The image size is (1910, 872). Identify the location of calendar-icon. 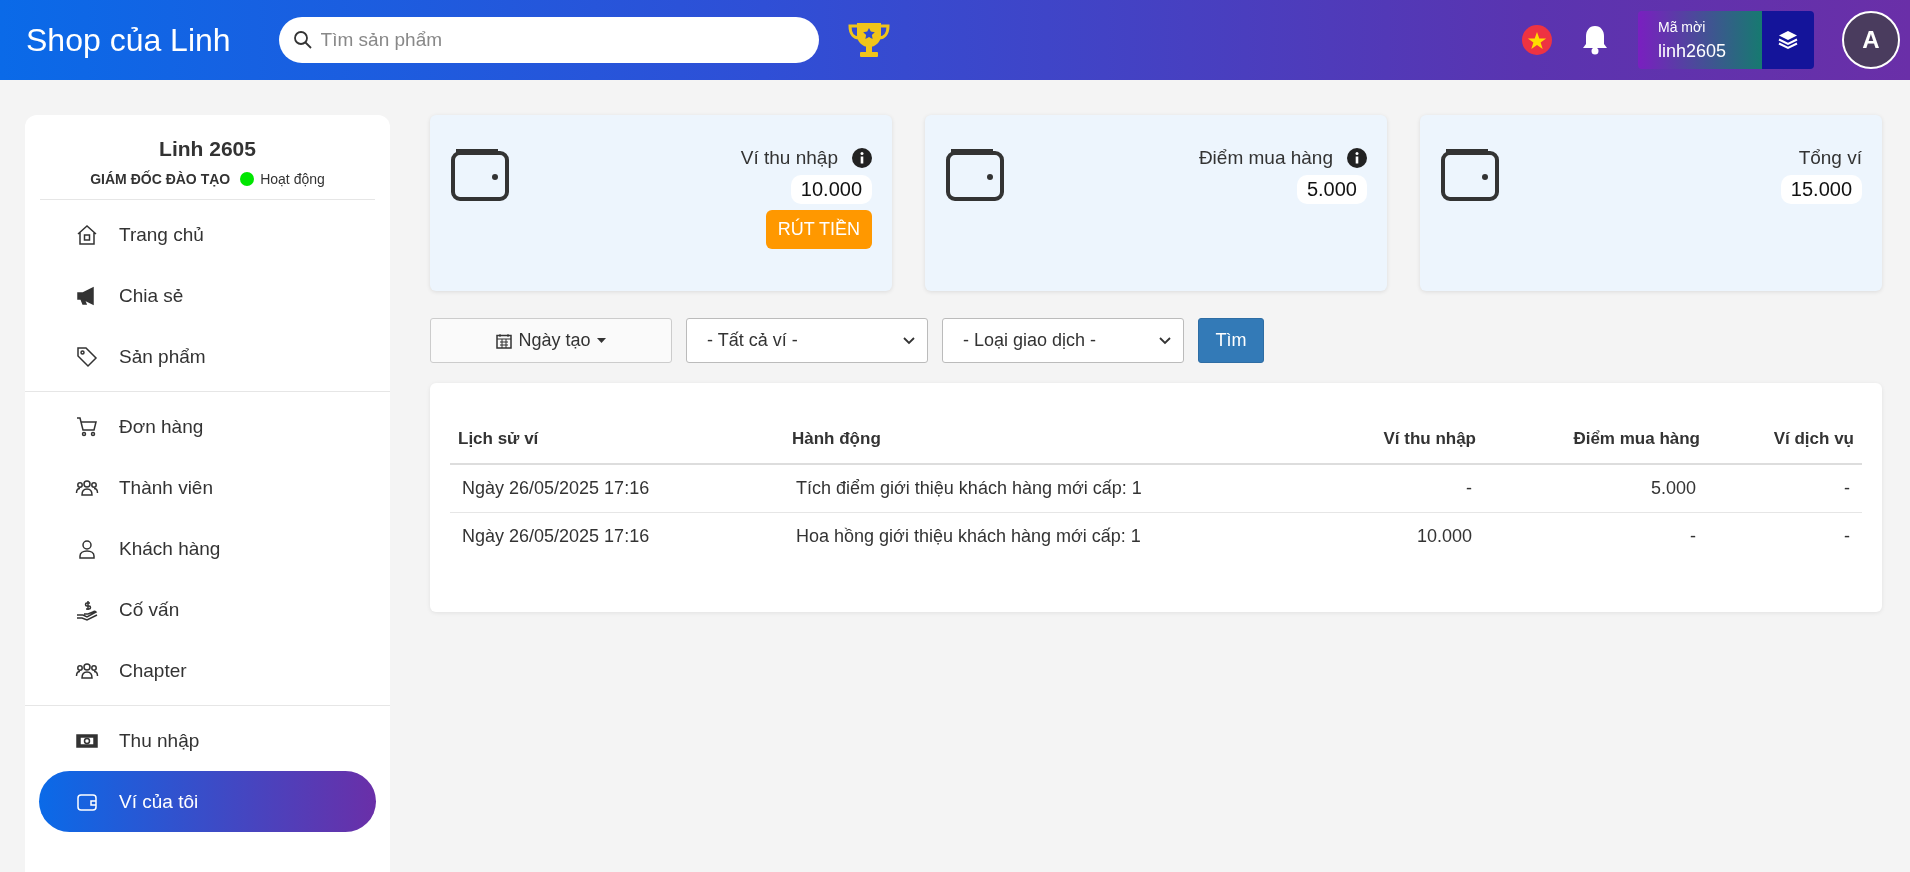
(504, 340).